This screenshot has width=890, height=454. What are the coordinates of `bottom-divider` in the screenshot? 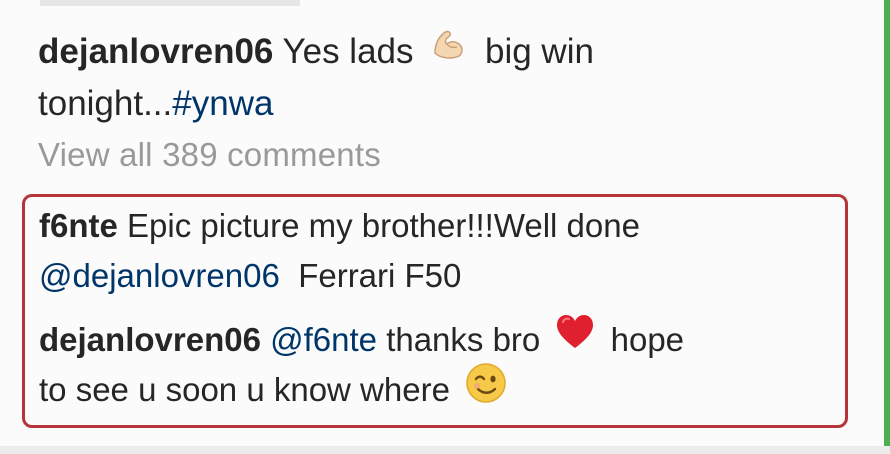 It's located at (445, 450).